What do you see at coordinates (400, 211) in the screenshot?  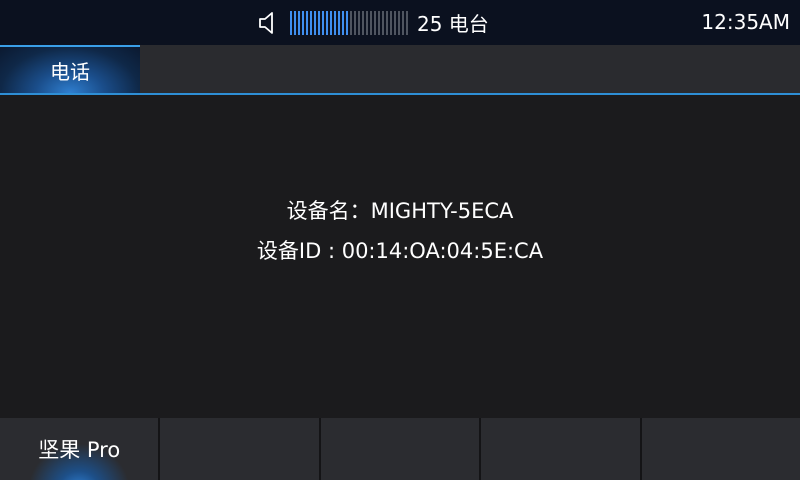 I see `device-name: 设备名：MIGHTY-5ECA` at bounding box center [400, 211].